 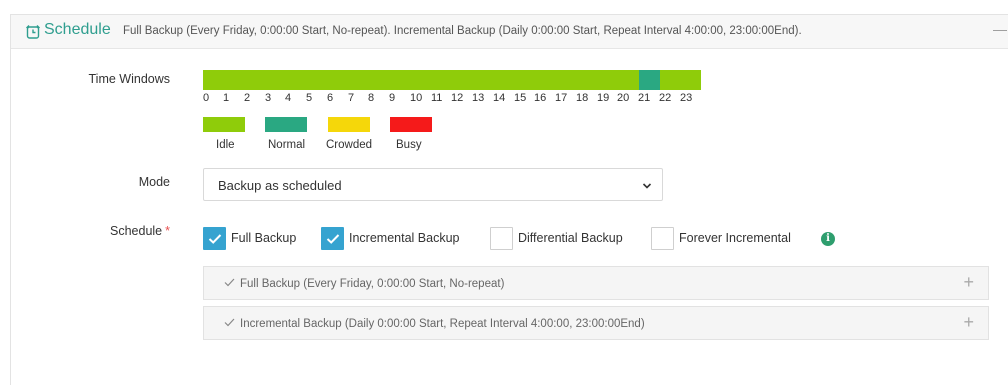 I want to click on time-window-segment-normal, so click(x=649, y=80).